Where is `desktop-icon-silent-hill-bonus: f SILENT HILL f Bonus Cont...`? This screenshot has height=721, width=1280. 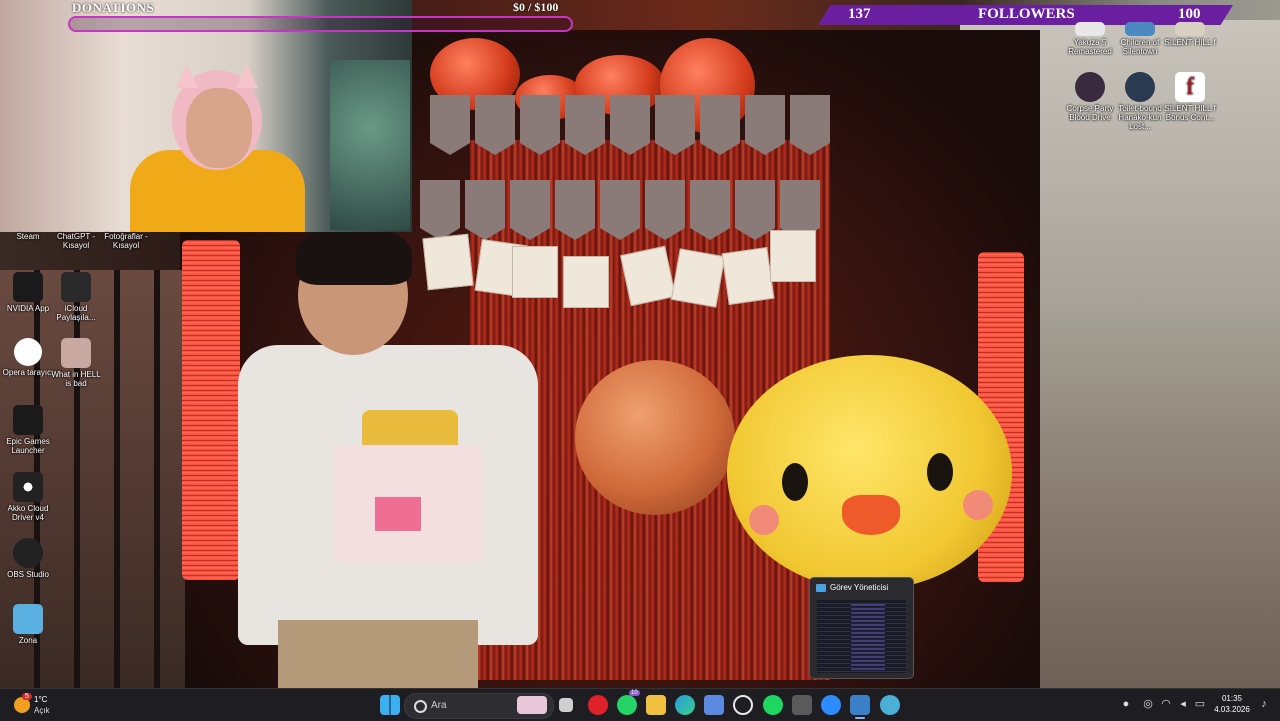
desktop-icon-silent-hill-bonus: f SILENT HILL f Bonus Cont... is located at coordinates (1190, 97).